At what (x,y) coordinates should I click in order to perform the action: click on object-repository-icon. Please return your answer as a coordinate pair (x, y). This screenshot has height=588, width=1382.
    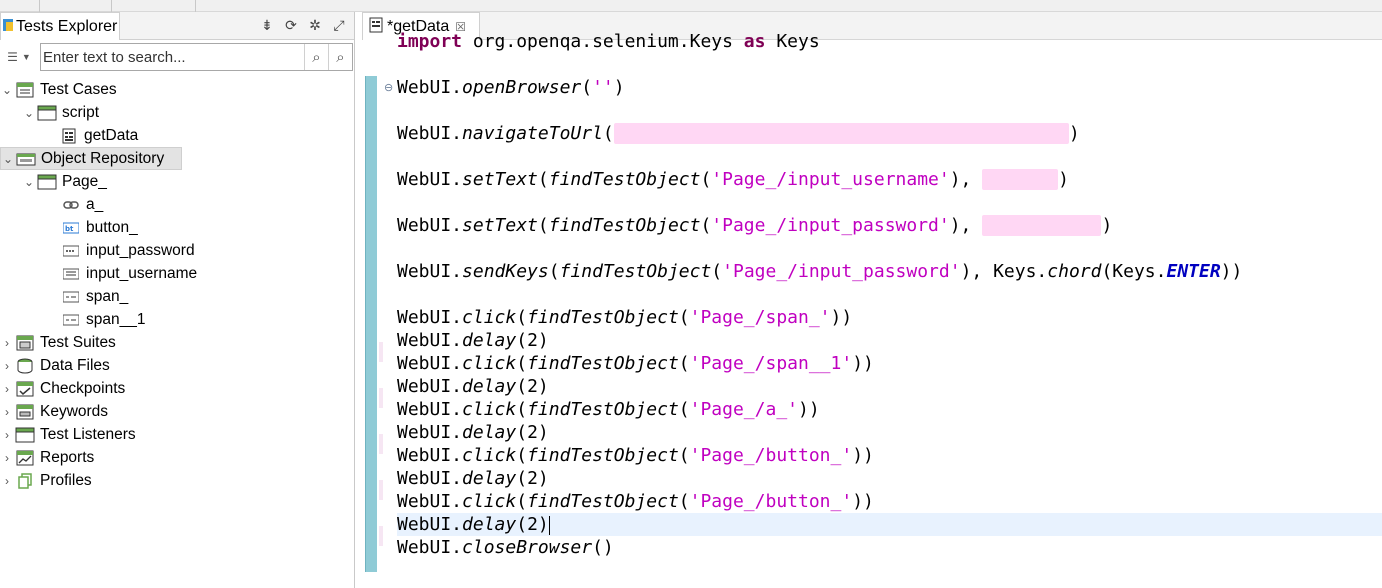
    Looking at the image, I should click on (26, 159).